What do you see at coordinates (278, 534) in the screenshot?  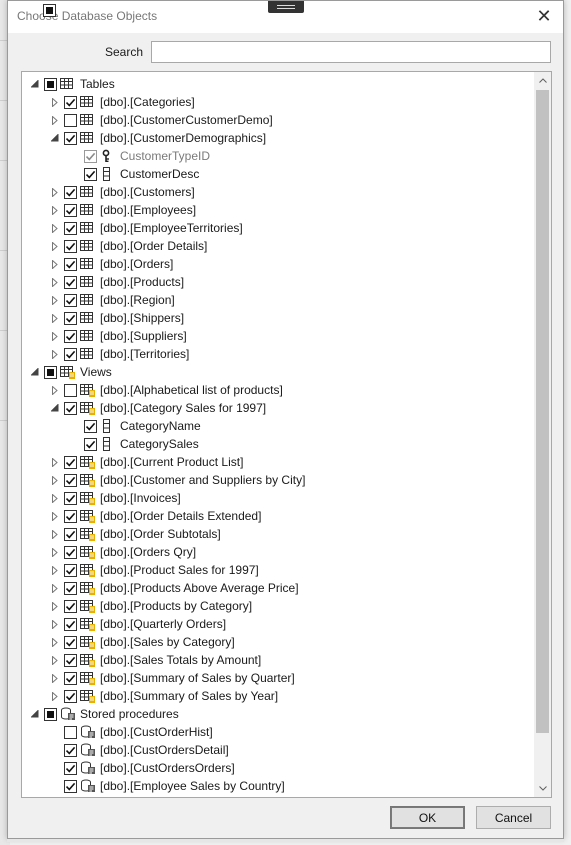 I see `tree-row: [dbo].[Order Subtotals]` at bounding box center [278, 534].